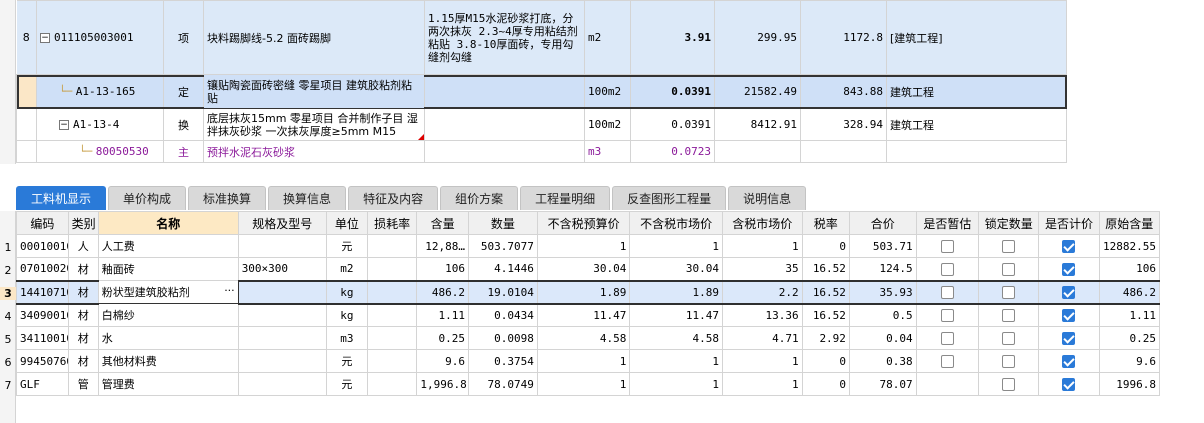 The image size is (1204, 423). Describe the element at coordinates (1129, 292) in the screenshot. I see `original-content-cell: 486.2` at that location.